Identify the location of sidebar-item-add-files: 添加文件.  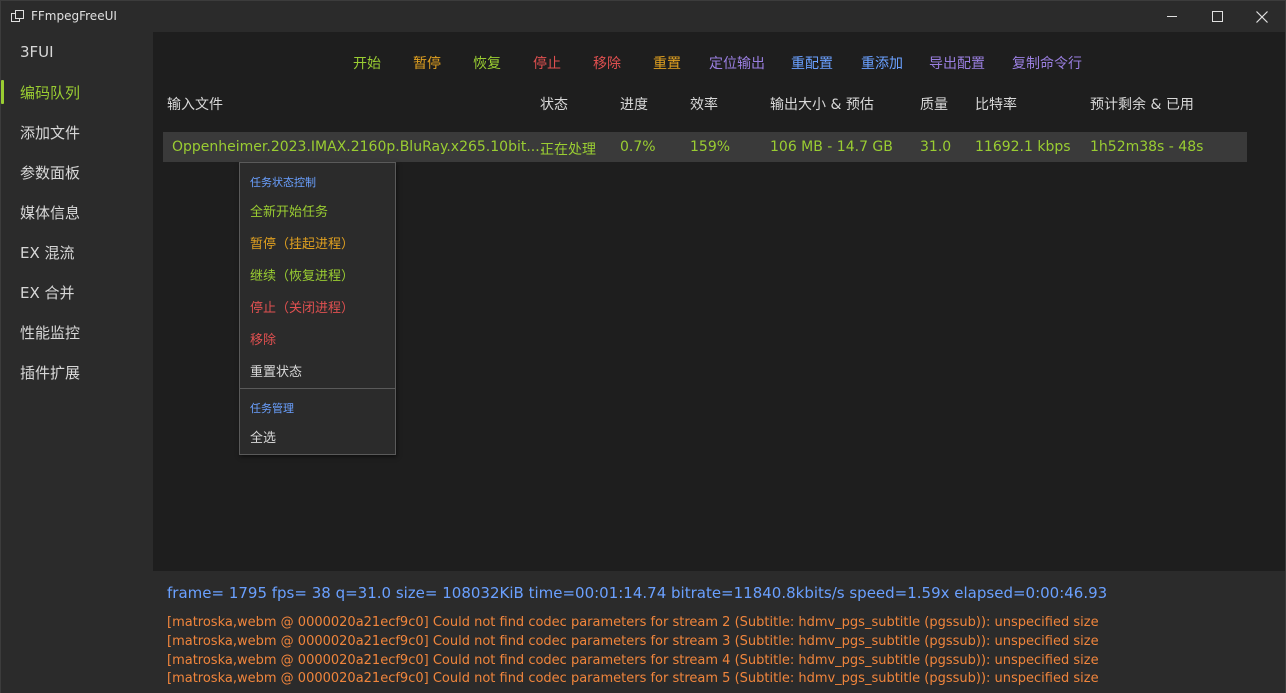
(77, 132).